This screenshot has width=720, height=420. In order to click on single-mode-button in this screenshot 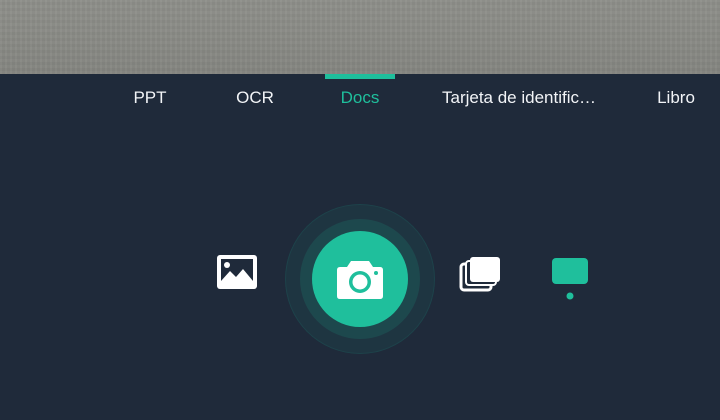, I will do `click(570, 278)`.